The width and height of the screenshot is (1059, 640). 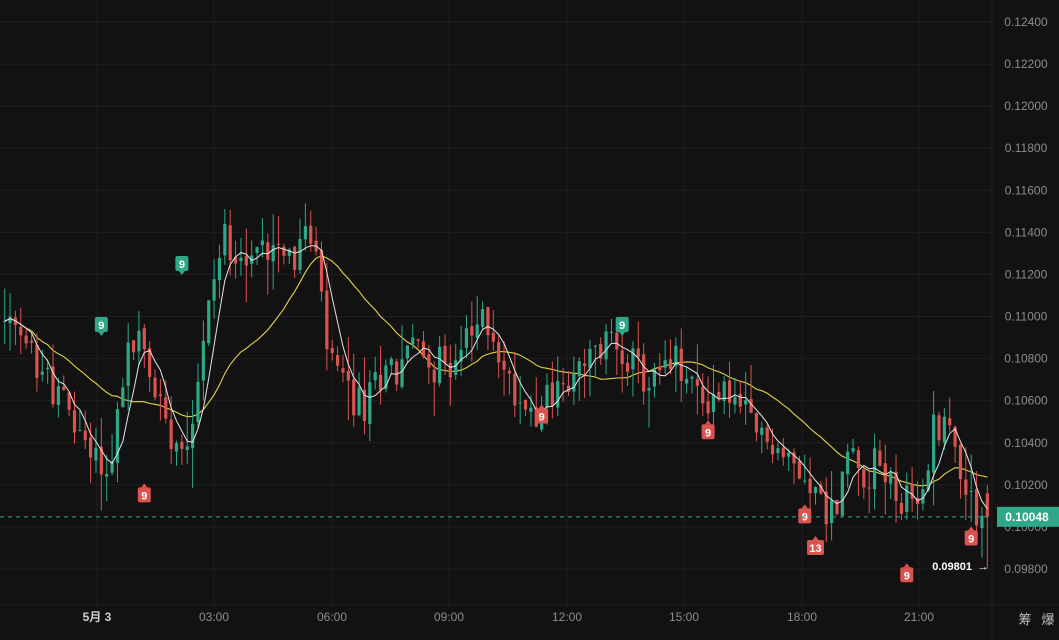 What do you see at coordinates (1026, 106) in the screenshot?
I see `y-tick-label: 0.12000` at bounding box center [1026, 106].